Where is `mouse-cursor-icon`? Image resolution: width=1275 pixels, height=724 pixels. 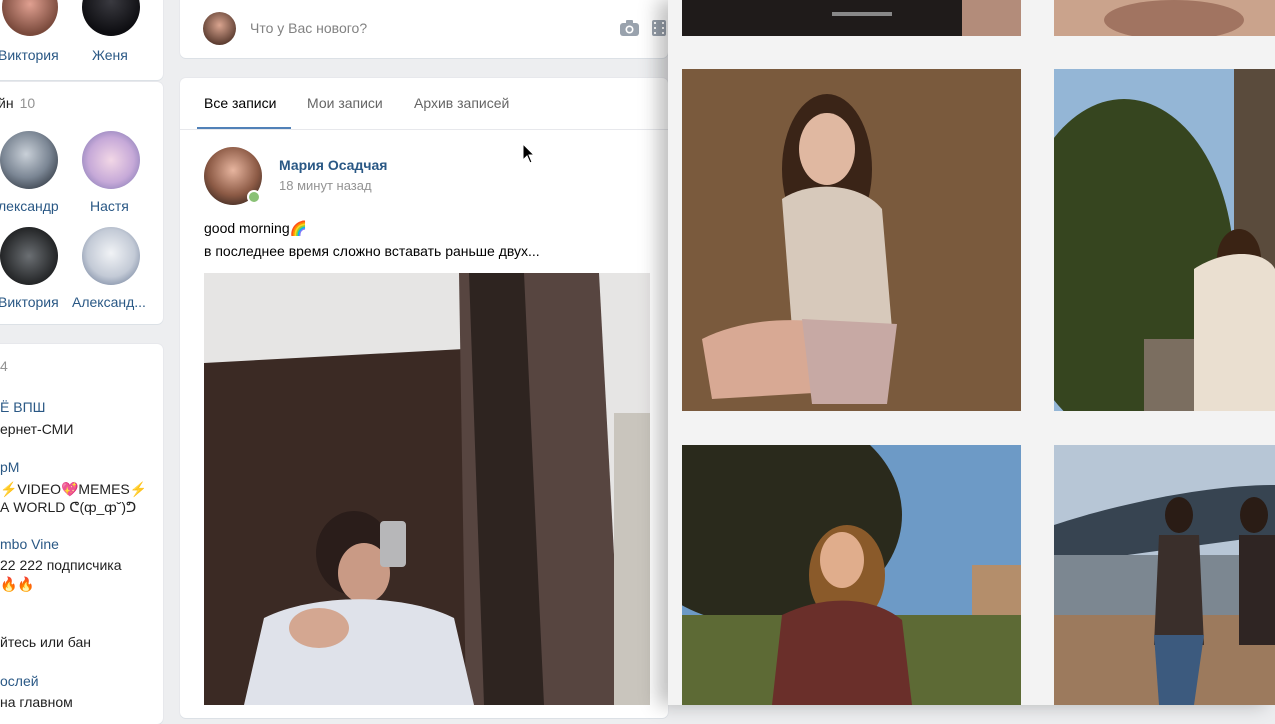
mouse-cursor-icon is located at coordinates (529, 153).